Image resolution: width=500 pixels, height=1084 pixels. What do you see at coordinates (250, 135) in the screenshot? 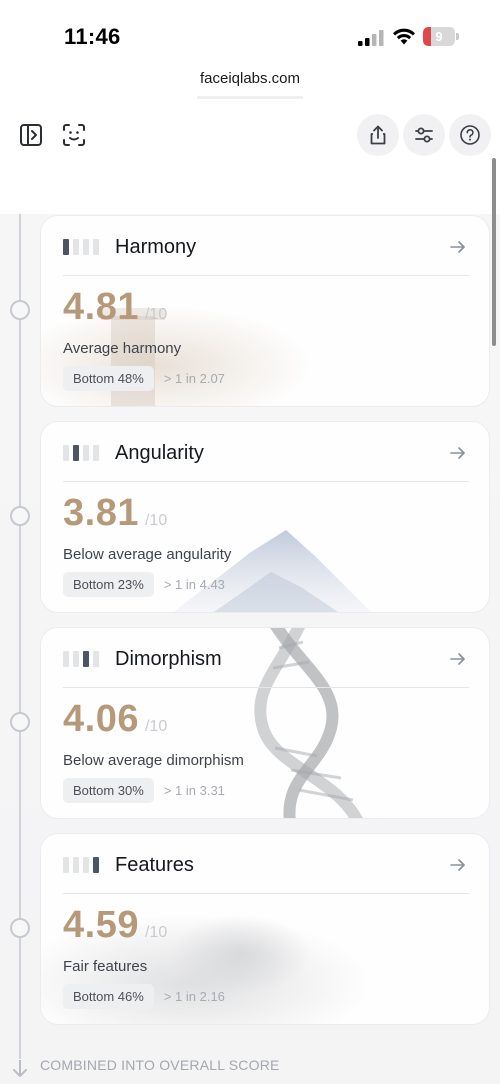
I see `page-toolbar` at bounding box center [250, 135].